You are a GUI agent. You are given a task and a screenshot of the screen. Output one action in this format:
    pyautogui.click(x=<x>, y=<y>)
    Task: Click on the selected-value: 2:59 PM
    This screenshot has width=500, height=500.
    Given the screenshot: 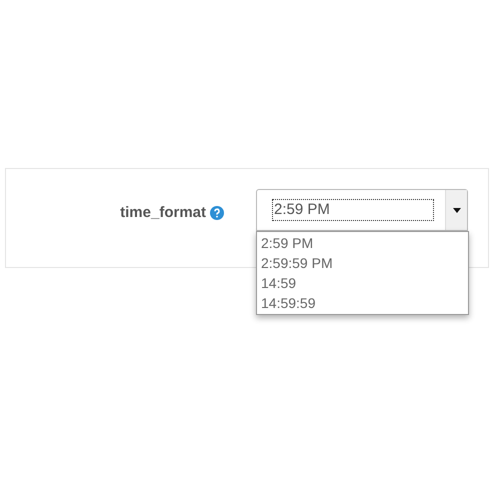 What is the action you would take?
    pyautogui.click(x=353, y=210)
    